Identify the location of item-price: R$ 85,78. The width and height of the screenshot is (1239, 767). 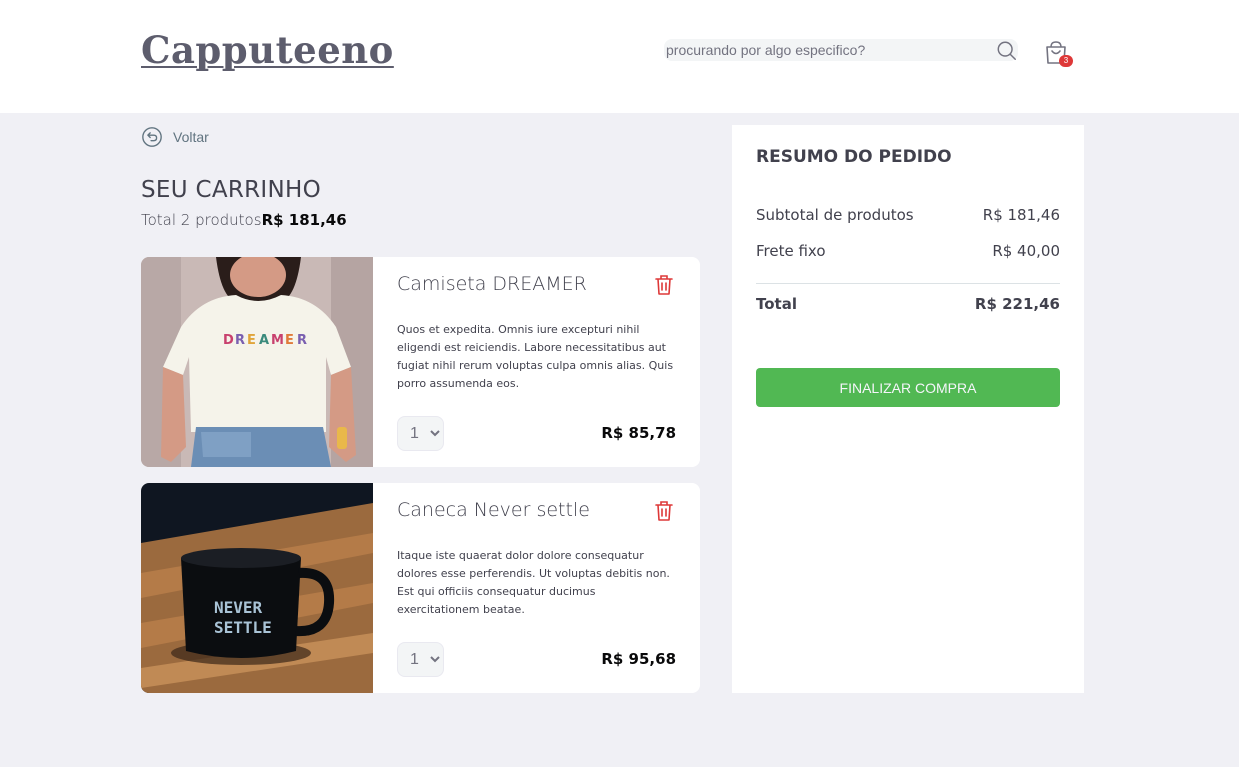
(638, 433).